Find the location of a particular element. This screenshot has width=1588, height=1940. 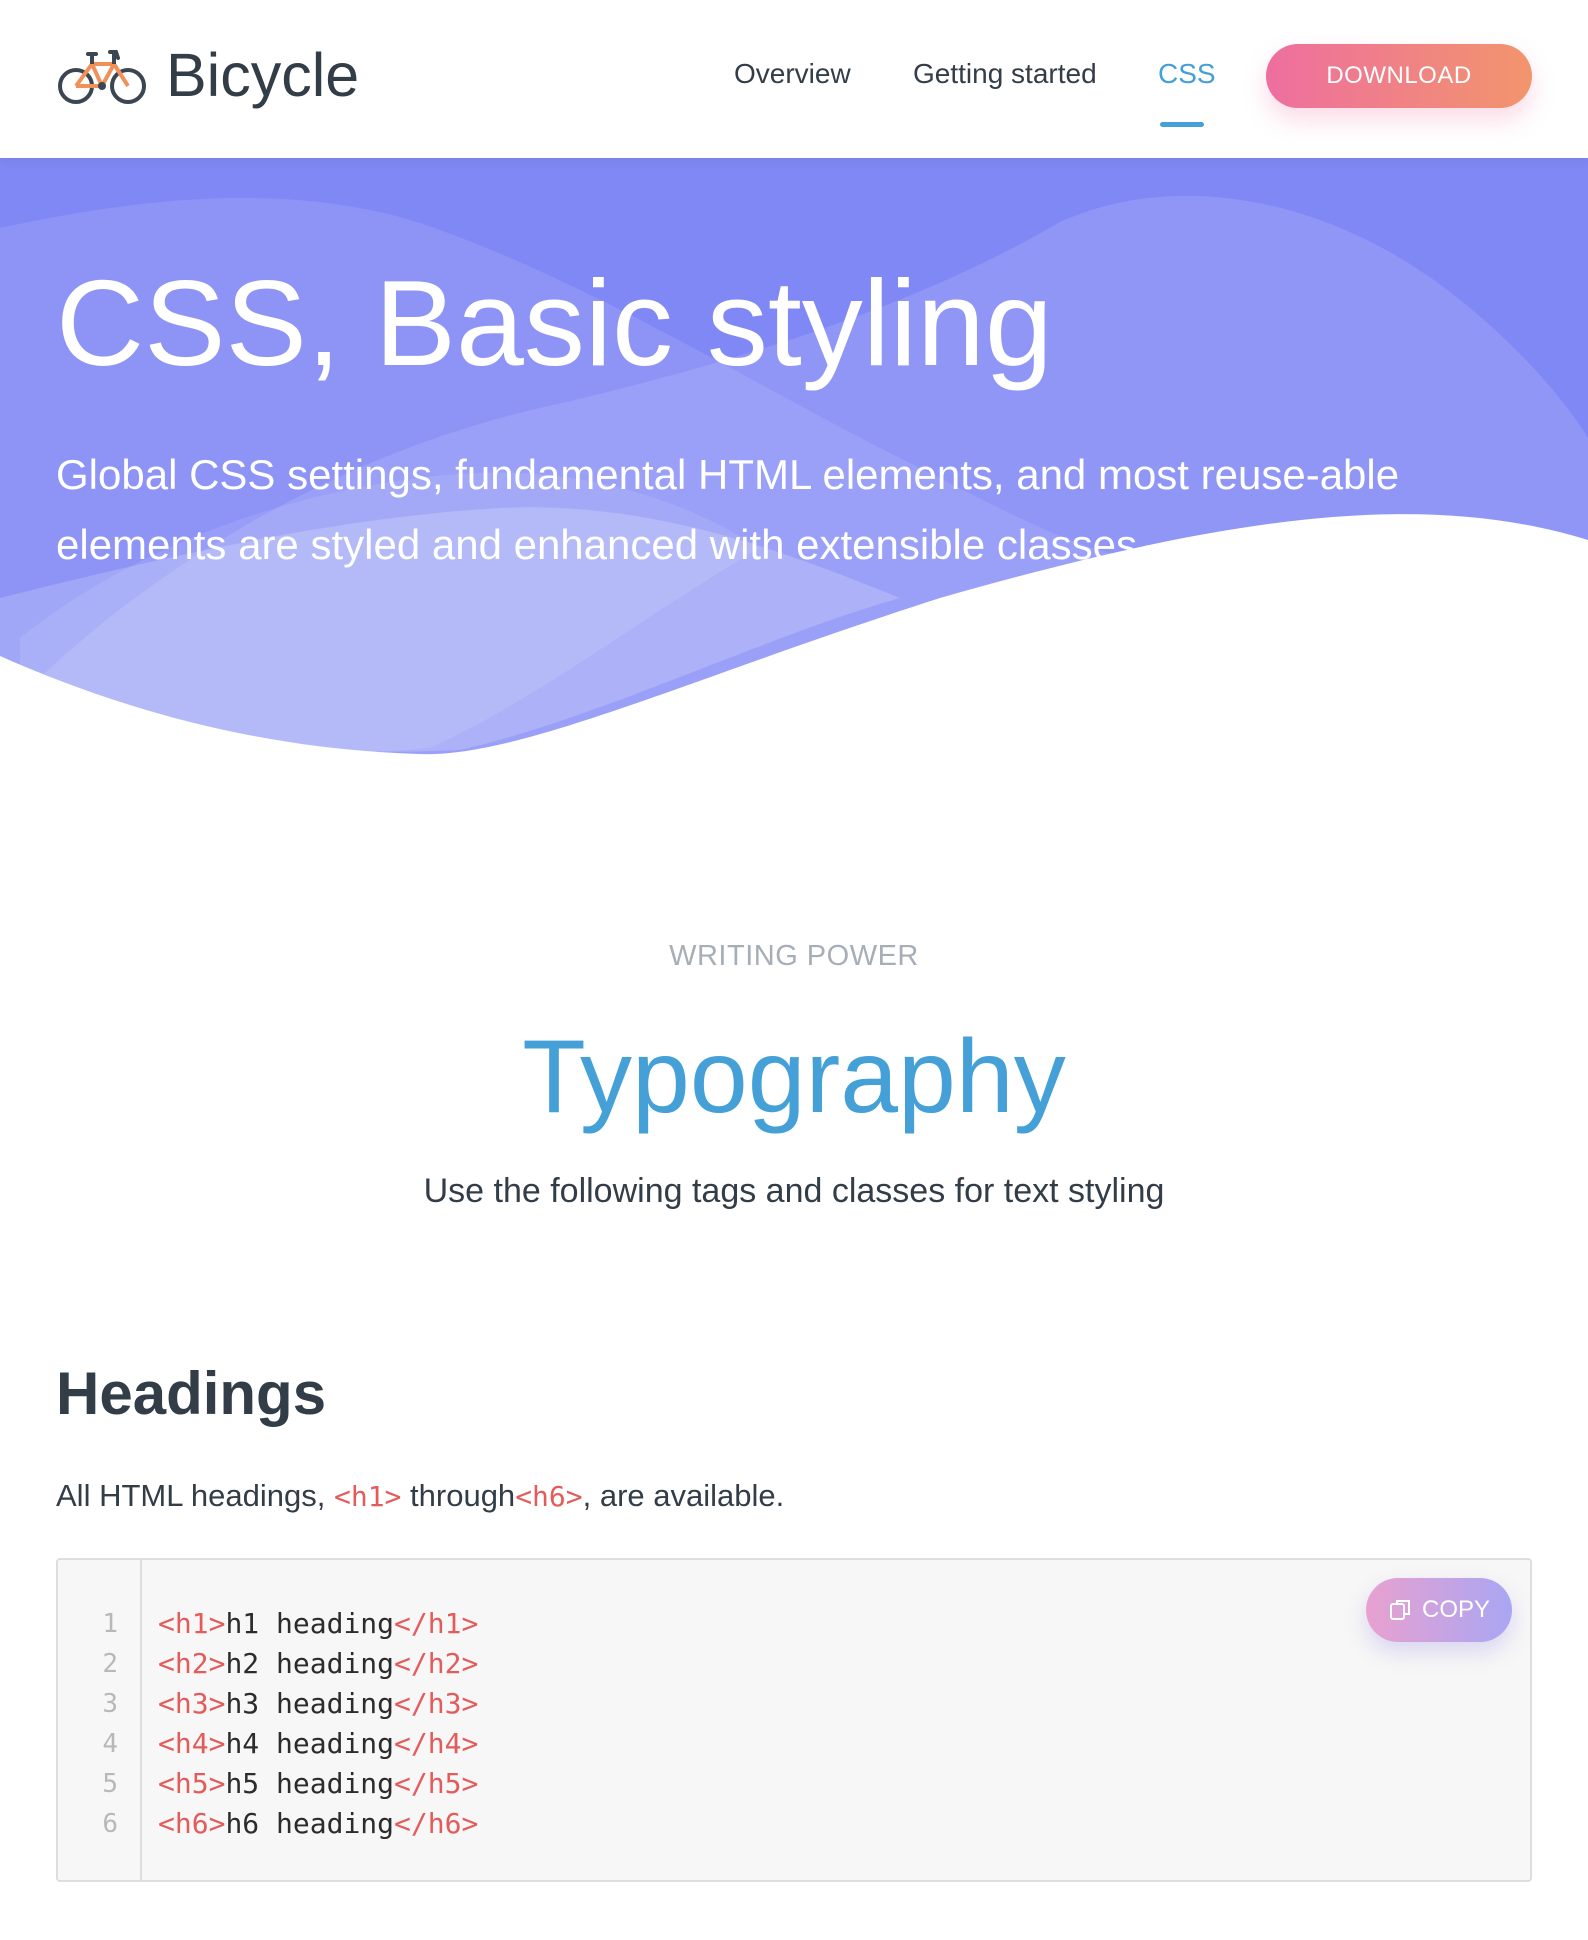

code-line: <h5>h5 heading</h5> is located at coordinates (318, 1784).